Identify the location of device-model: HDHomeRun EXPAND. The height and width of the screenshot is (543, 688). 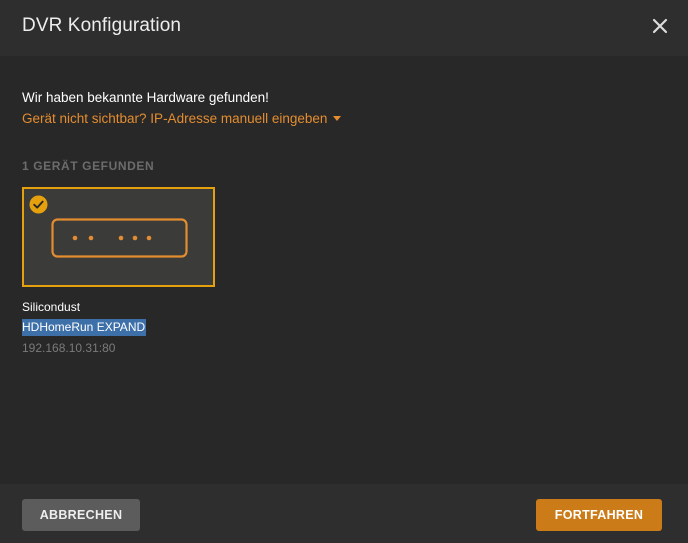
(84, 327).